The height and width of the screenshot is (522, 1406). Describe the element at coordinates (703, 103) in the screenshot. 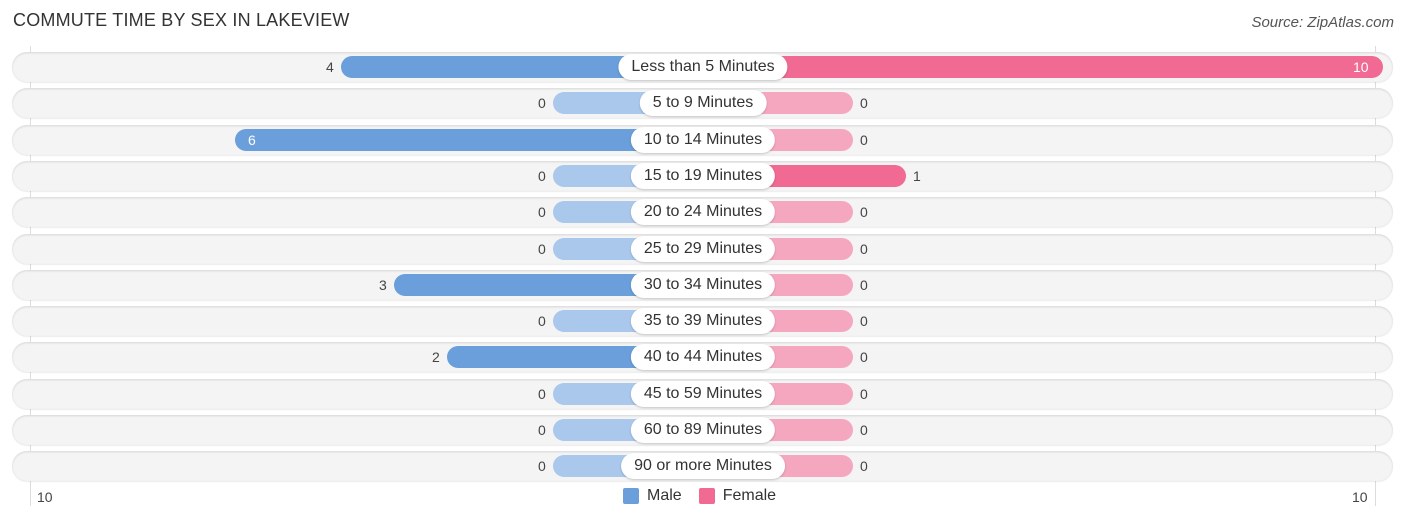

I see `category-label: 5 to 9 Minutes` at that location.